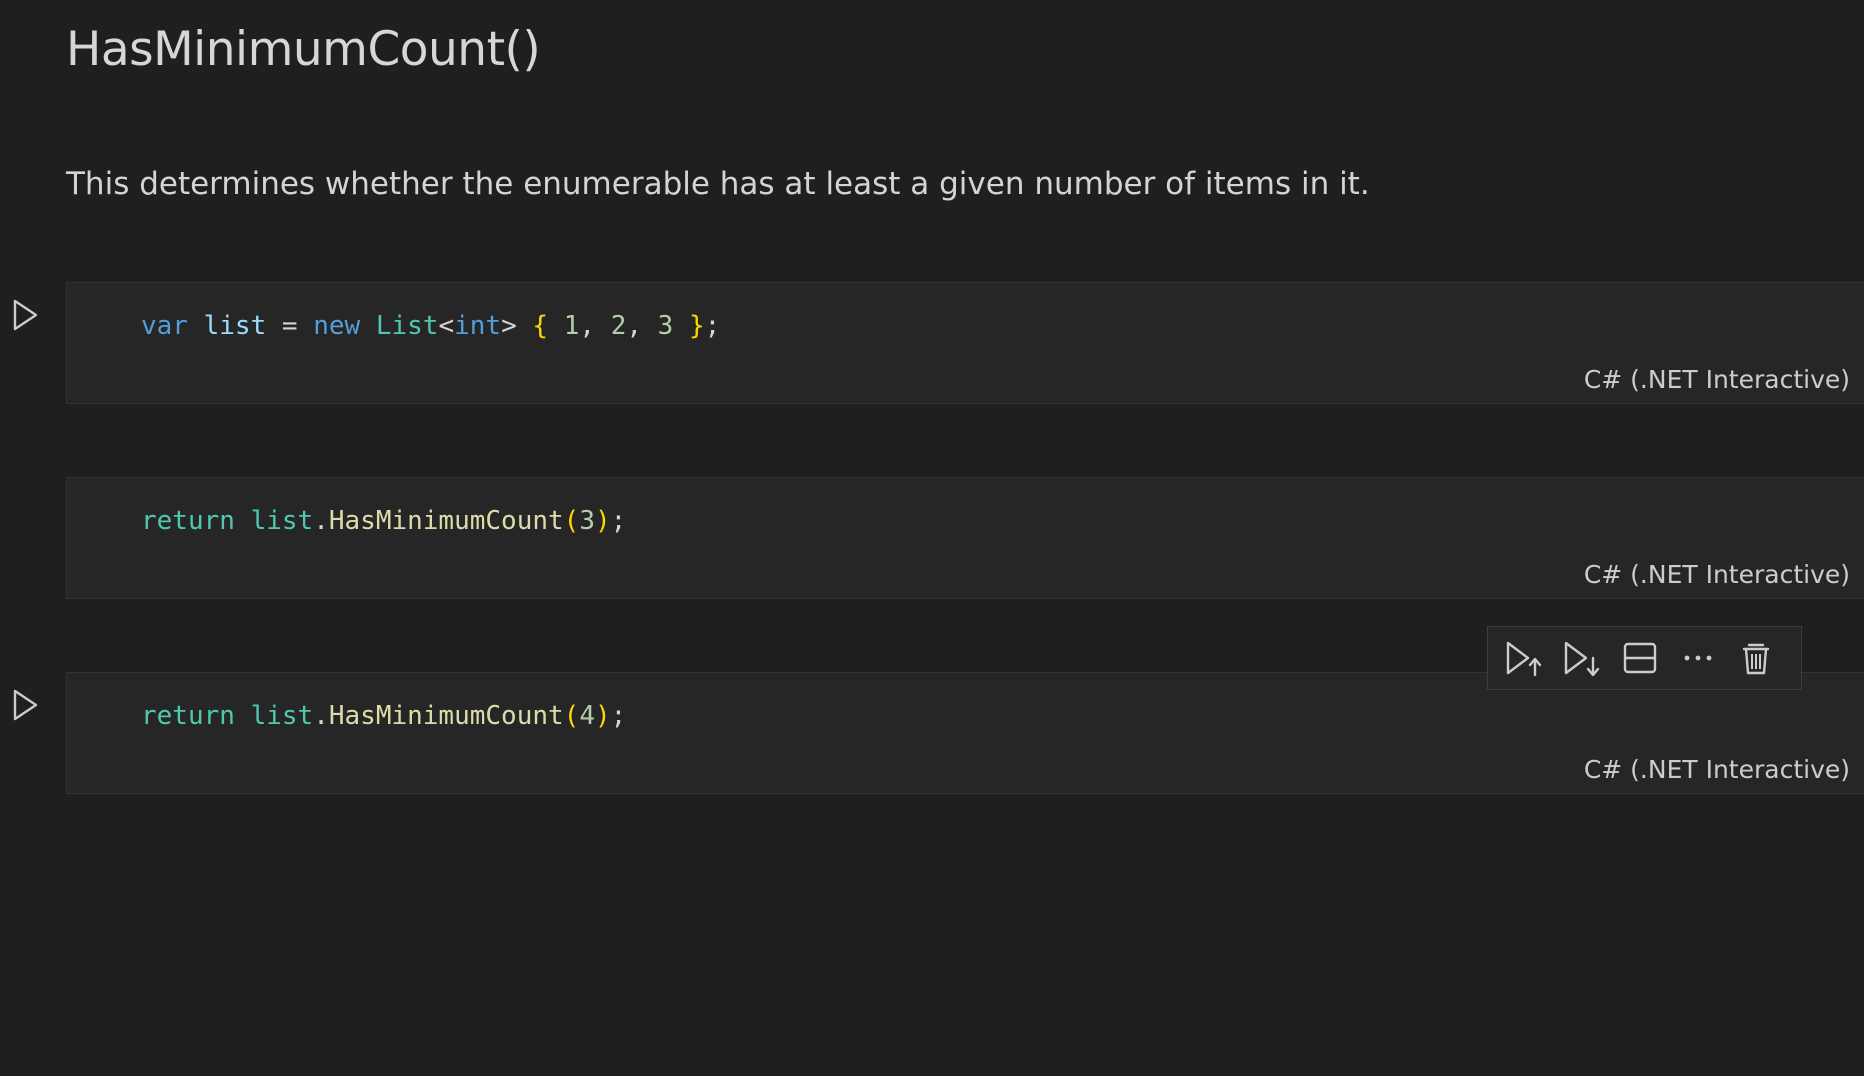 This screenshot has height=1076, width=1864. Describe the element at coordinates (164, 326) in the screenshot. I see `code-token: var` at that location.